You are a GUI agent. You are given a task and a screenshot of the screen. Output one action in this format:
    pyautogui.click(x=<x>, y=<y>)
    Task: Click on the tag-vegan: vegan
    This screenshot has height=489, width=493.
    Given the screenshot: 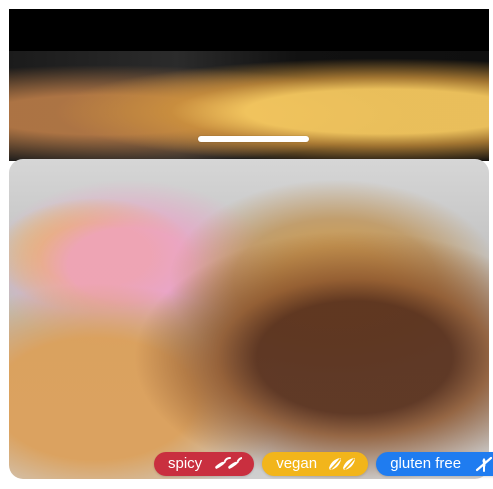 What is the action you would take?
    pyautogui.click(x=315, y=464)
    